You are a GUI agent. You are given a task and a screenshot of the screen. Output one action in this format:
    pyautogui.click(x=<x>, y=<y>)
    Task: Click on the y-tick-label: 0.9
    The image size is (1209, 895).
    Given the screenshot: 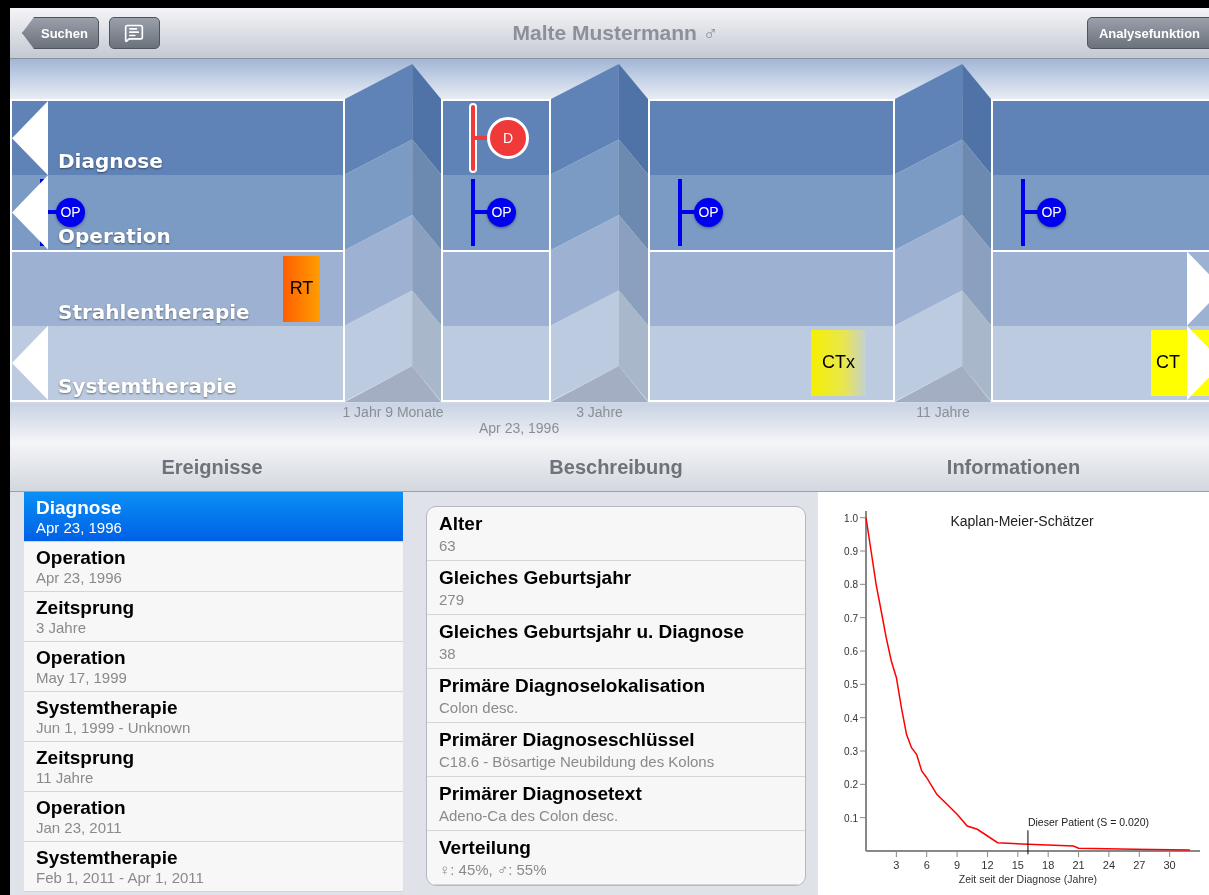 What is the action you would take?
    pyautogui.click(x=851, y=551)
    